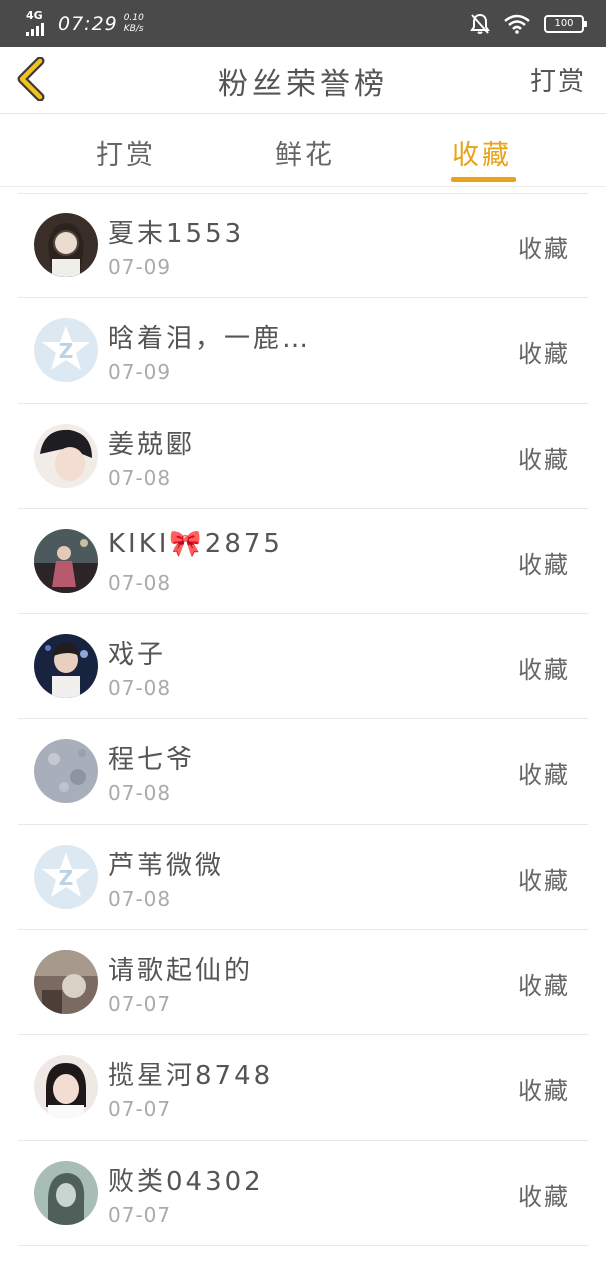 The width and height of the screenshot is (606, 1280). I want to click on reward-button: 打赏, so click(558, 79).